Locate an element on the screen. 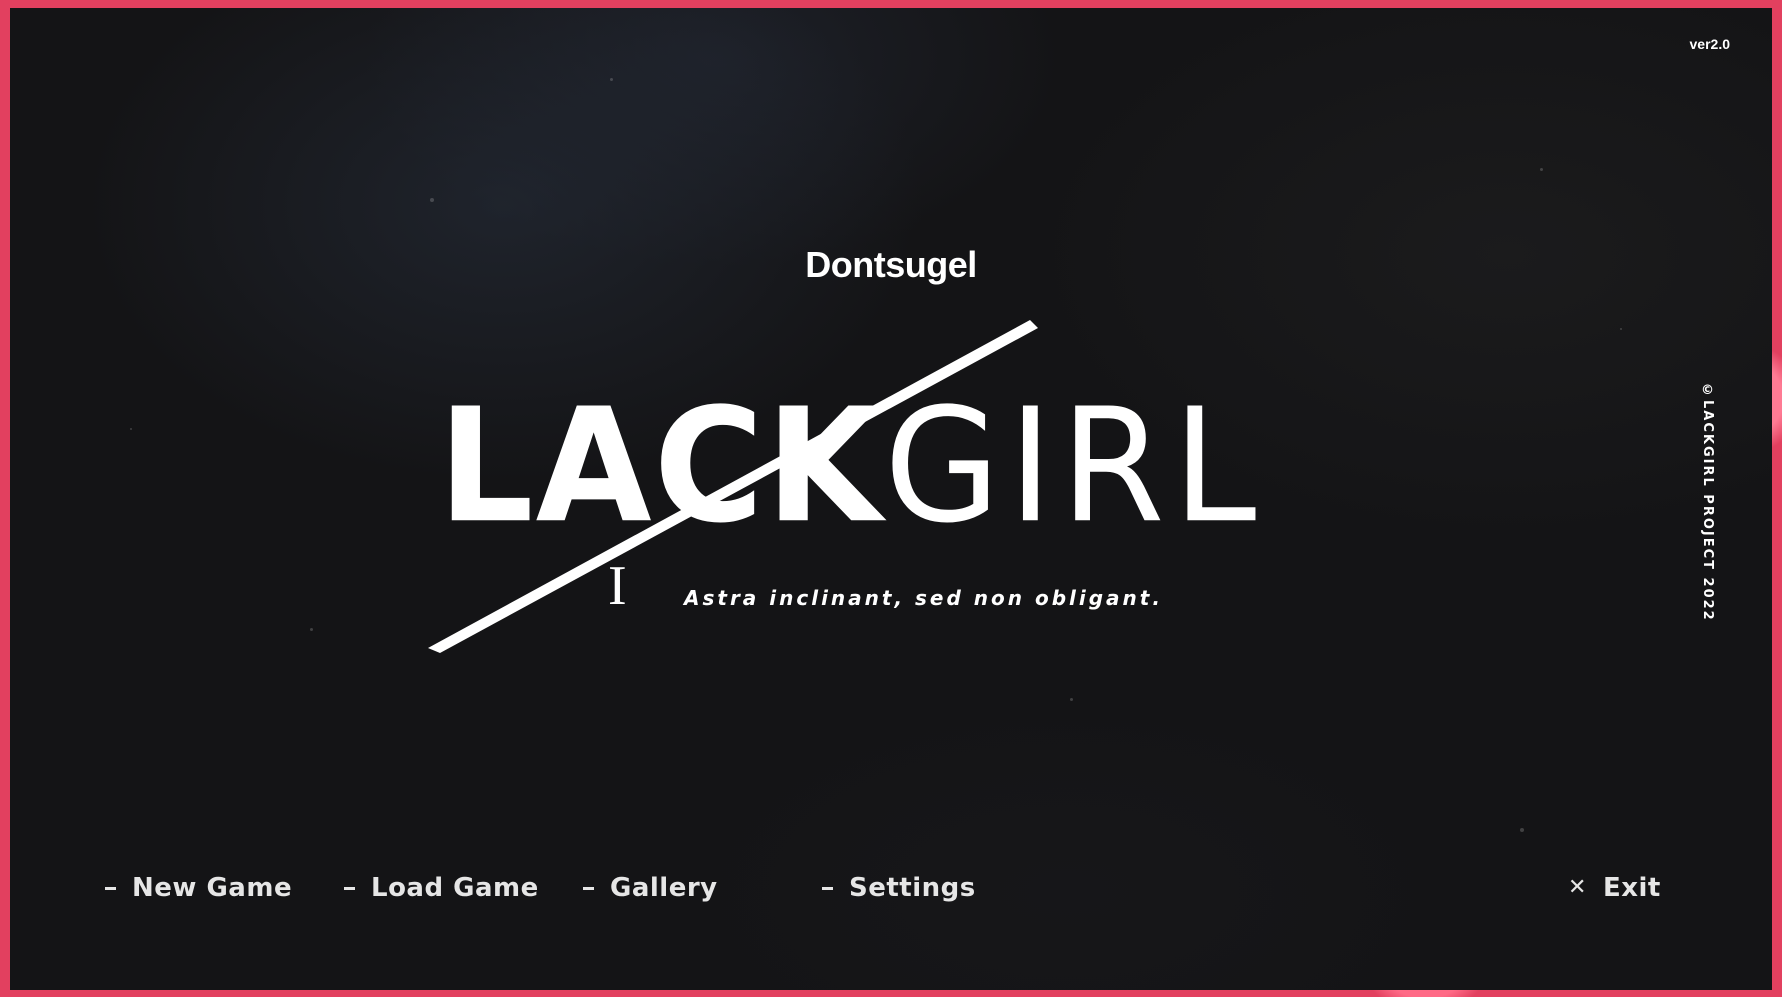  gallery-button: Gallery is located at coordinates (650, 888).